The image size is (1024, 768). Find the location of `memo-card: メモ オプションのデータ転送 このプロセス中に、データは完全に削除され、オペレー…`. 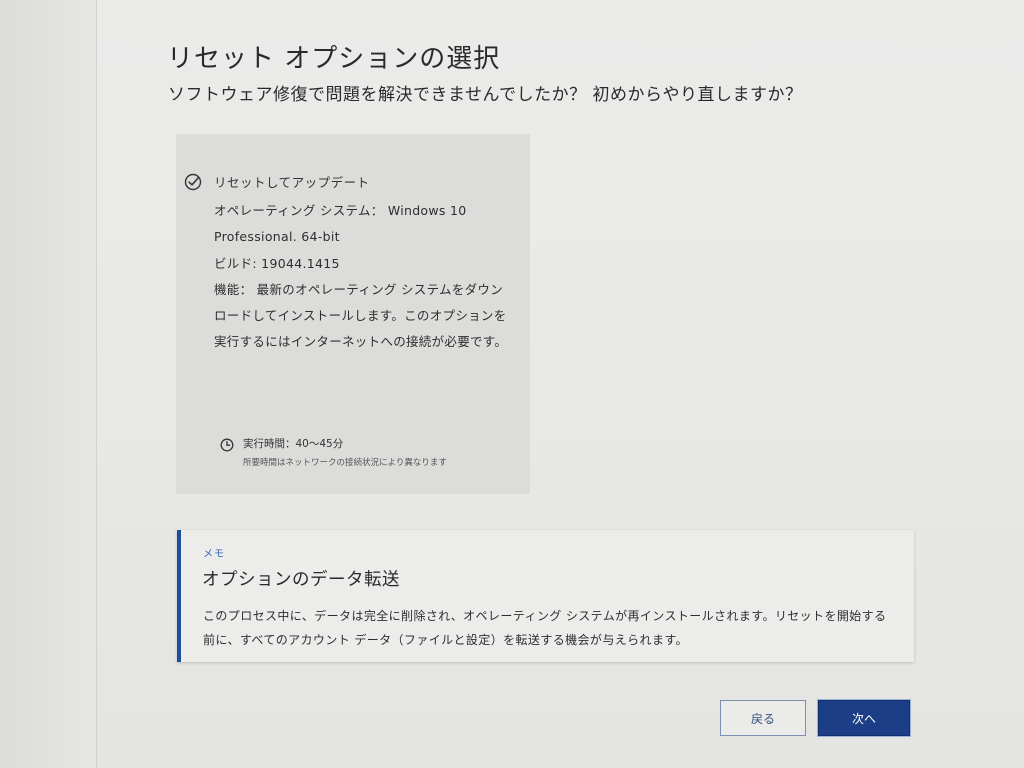

memo-card: メモ オプションのデータ転送 このプロセス中に、データは完全に削除され、オペレー… is located at coordinates (545, 596).